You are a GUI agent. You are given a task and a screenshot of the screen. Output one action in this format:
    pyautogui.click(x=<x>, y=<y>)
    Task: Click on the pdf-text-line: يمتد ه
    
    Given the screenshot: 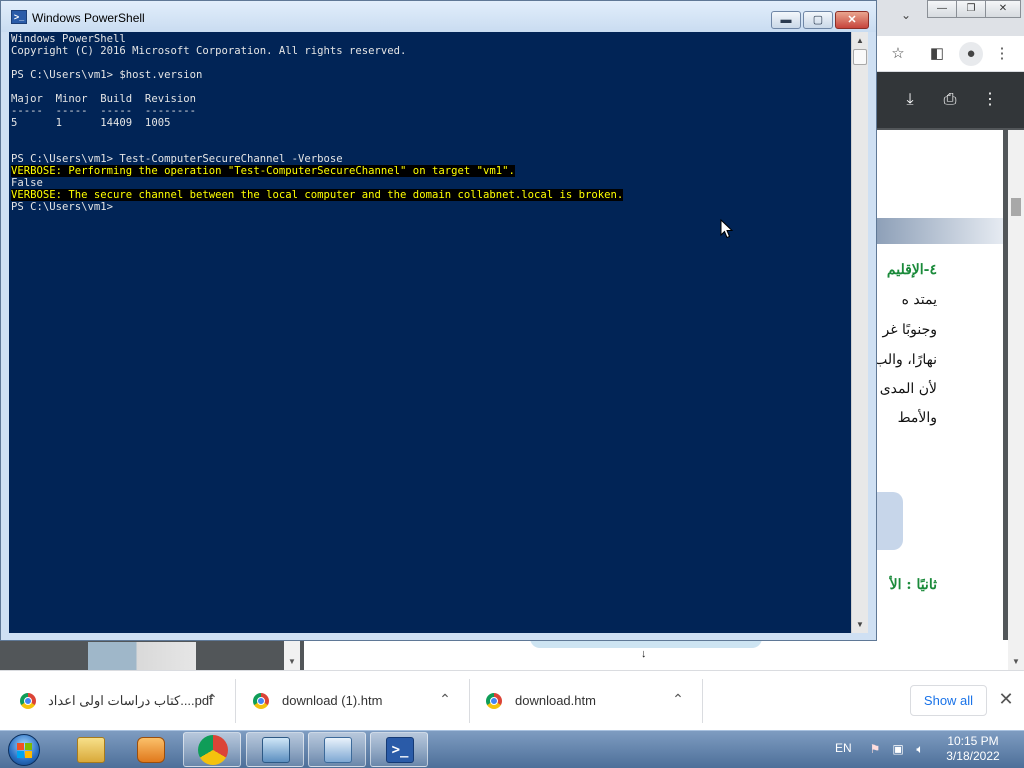 What is the action you would take?
    pyautogui.click(x=919, y=300)
    